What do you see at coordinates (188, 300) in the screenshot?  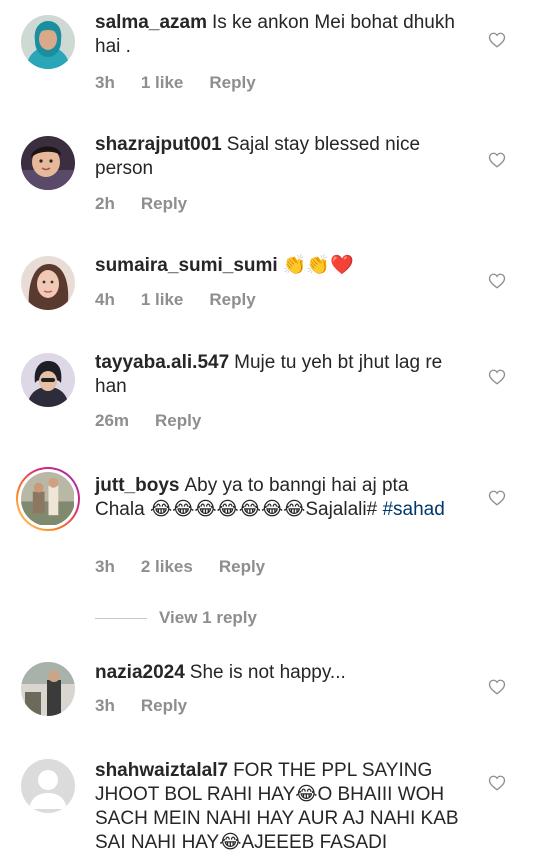 I see `comment-meta: 4h 1 like Reply` at bounding box center [188, 300].